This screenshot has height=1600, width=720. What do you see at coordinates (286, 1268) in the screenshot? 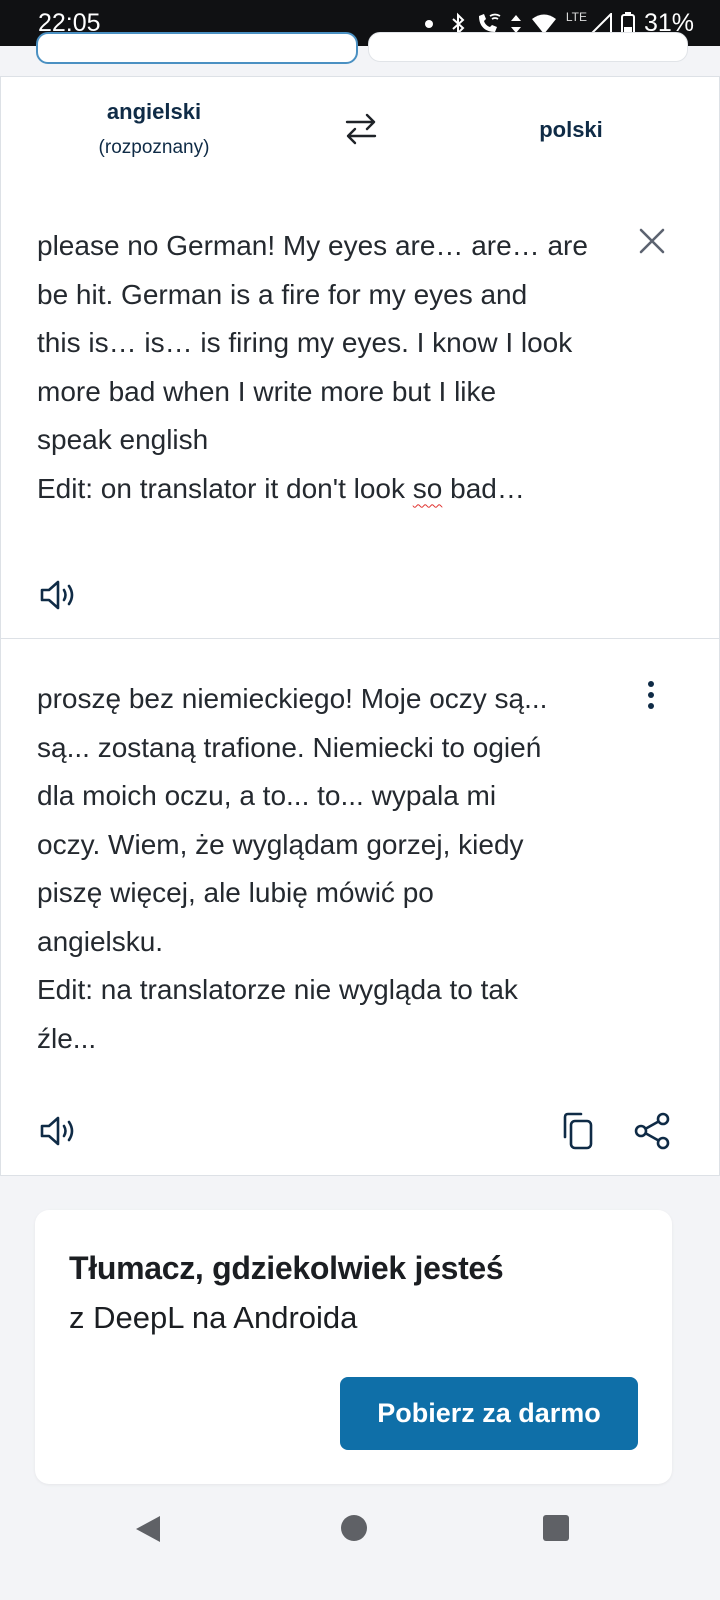
I see `promo-title: Tłumacz, gdziekolwiek jesteś` at bounding box center [286, 1268].